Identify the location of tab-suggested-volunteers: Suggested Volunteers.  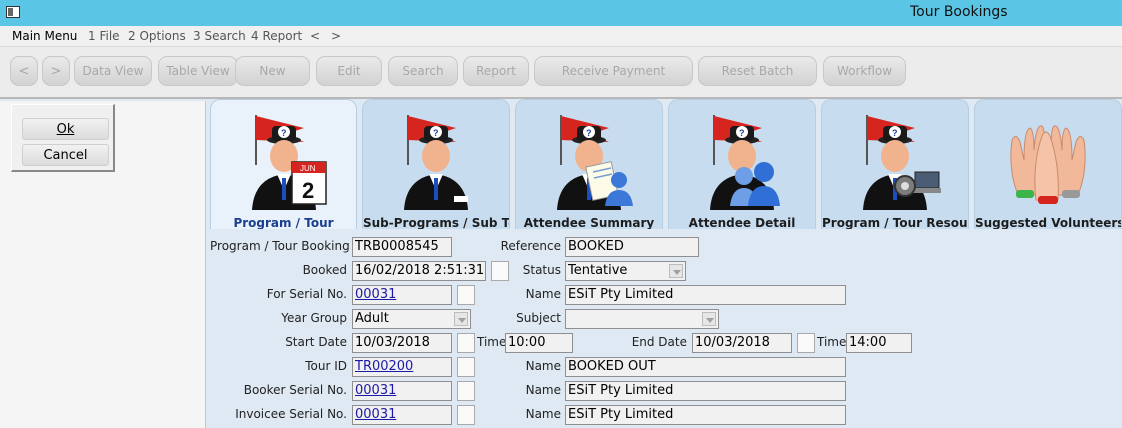
(1048, 164).